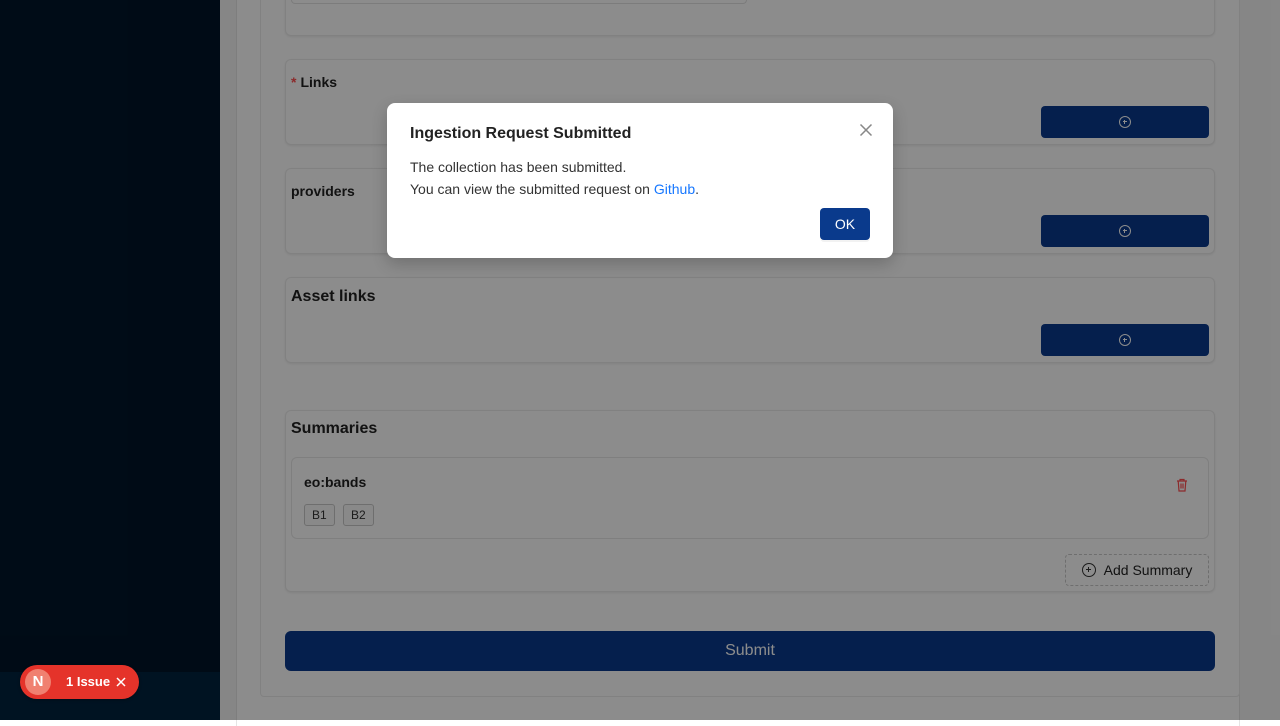 This screenshot has height=726, width=1280. What do you see at coordinates (521, 133) in the screenshot?
I see `modal-title: Ingestion Request Submitted` at bounding box center [521, 133].